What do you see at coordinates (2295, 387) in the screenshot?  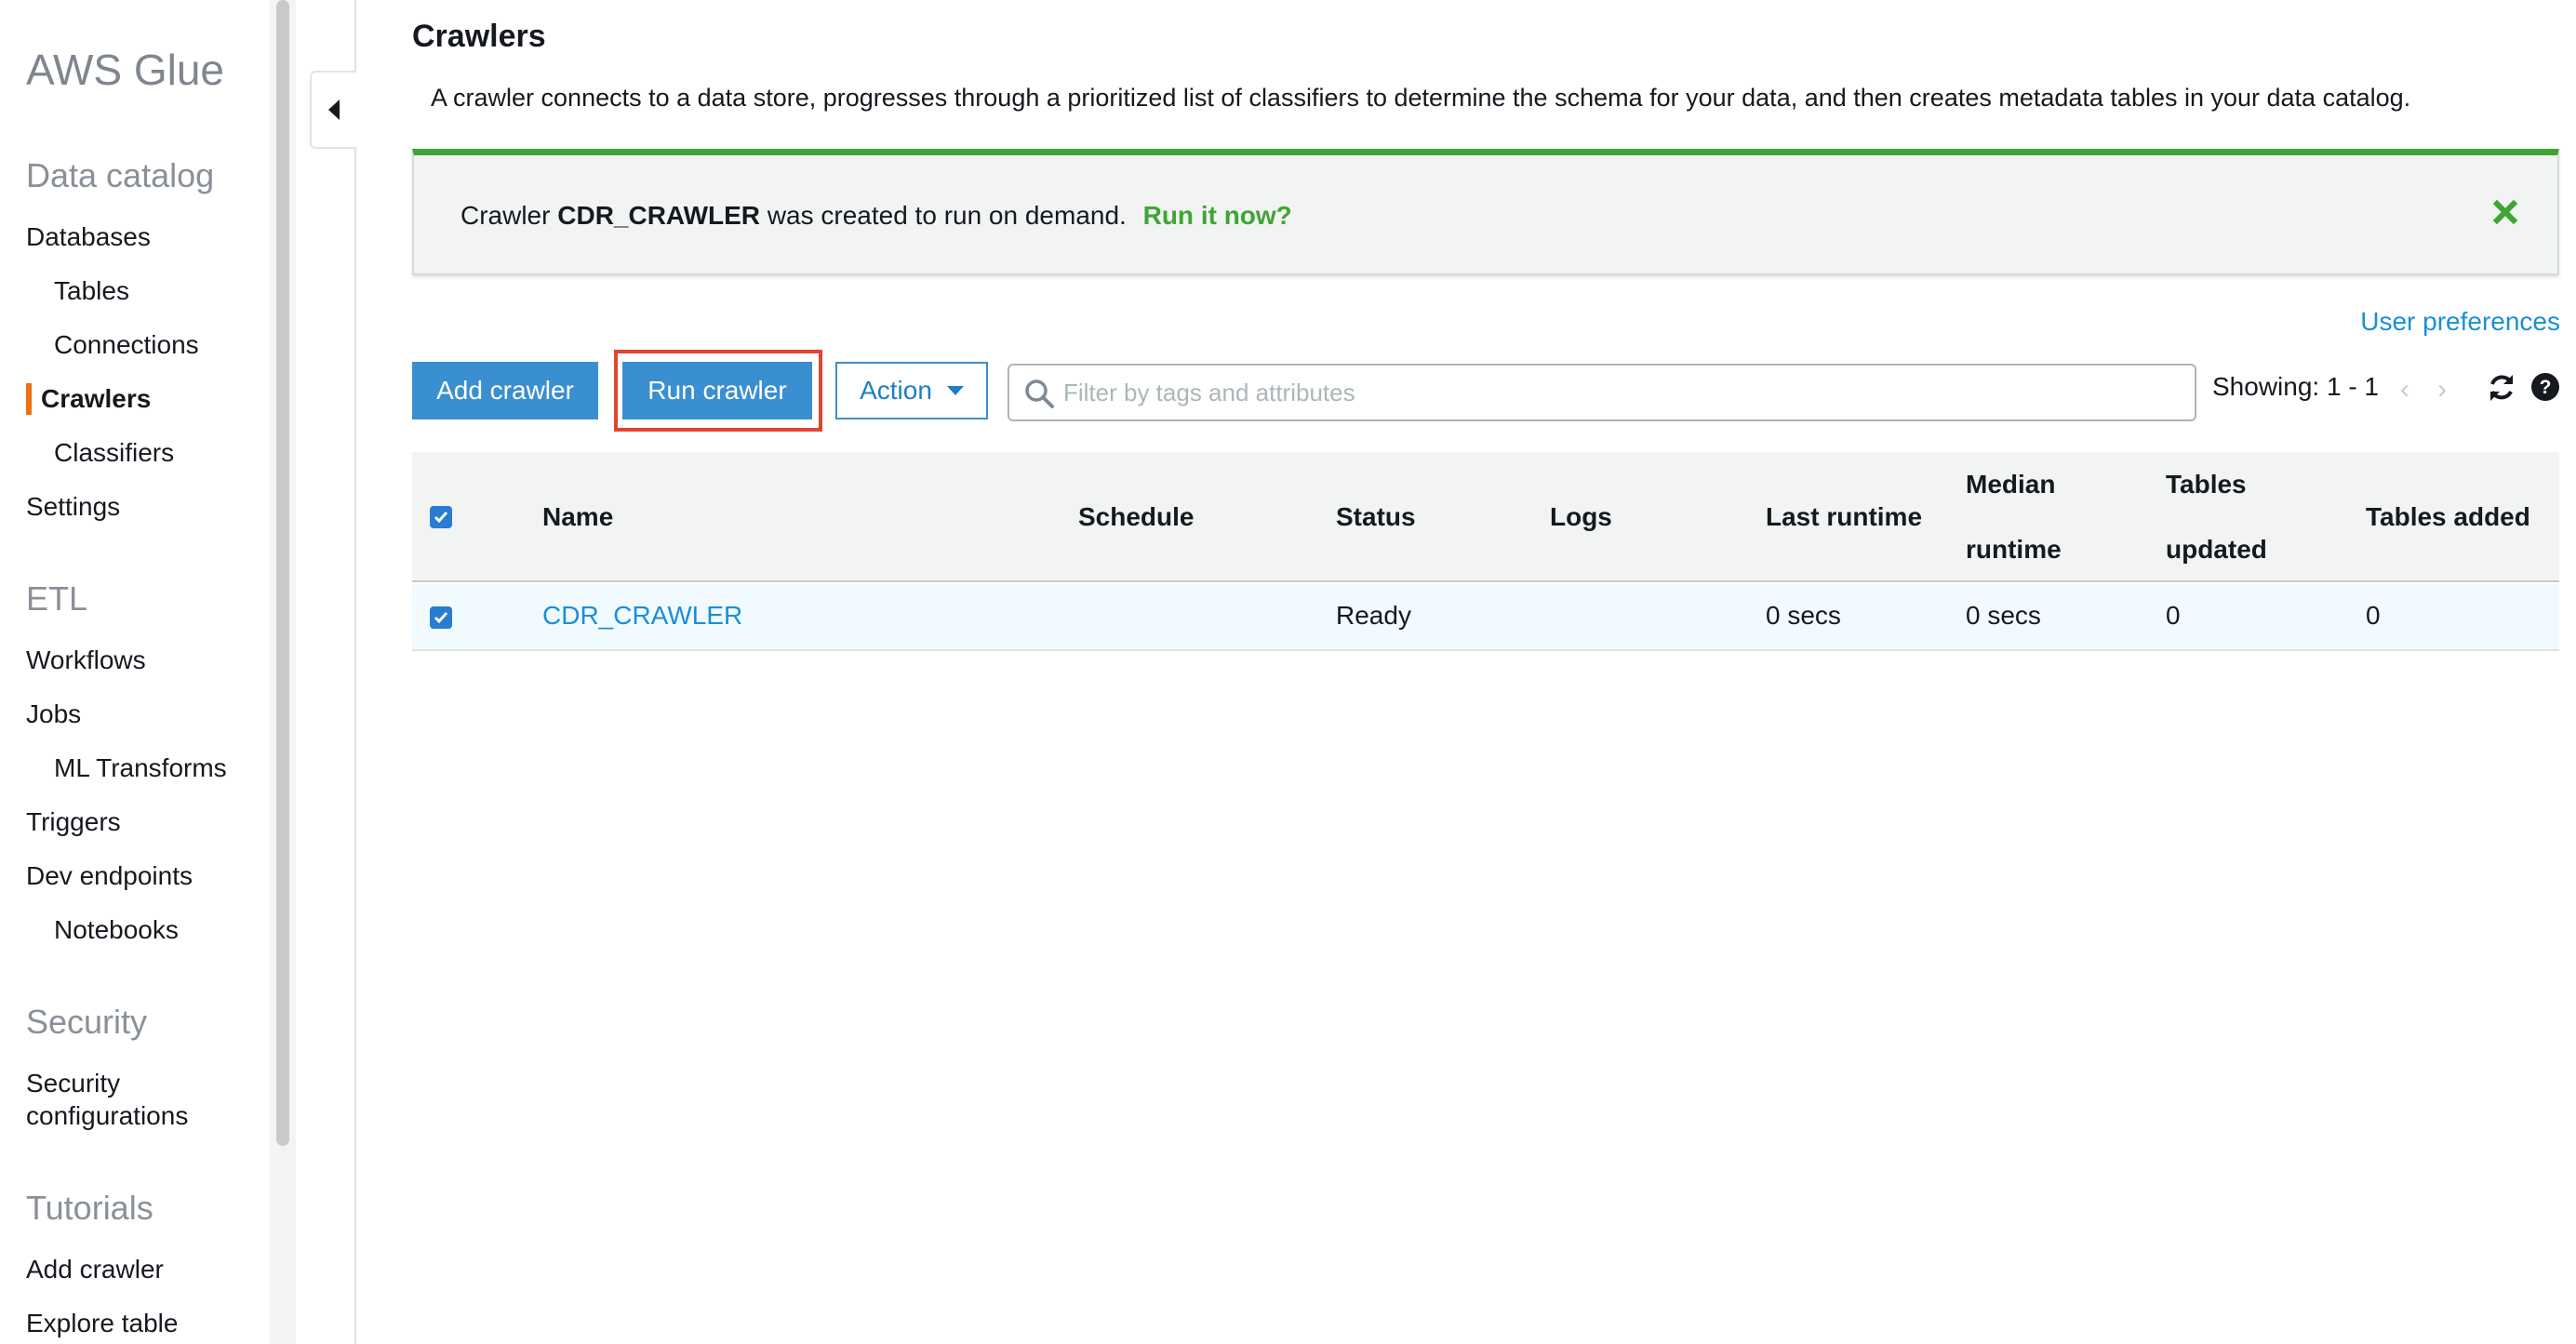 I see `pagination-count: Showing: 1 - 1` at bounding box center [2295, 387].